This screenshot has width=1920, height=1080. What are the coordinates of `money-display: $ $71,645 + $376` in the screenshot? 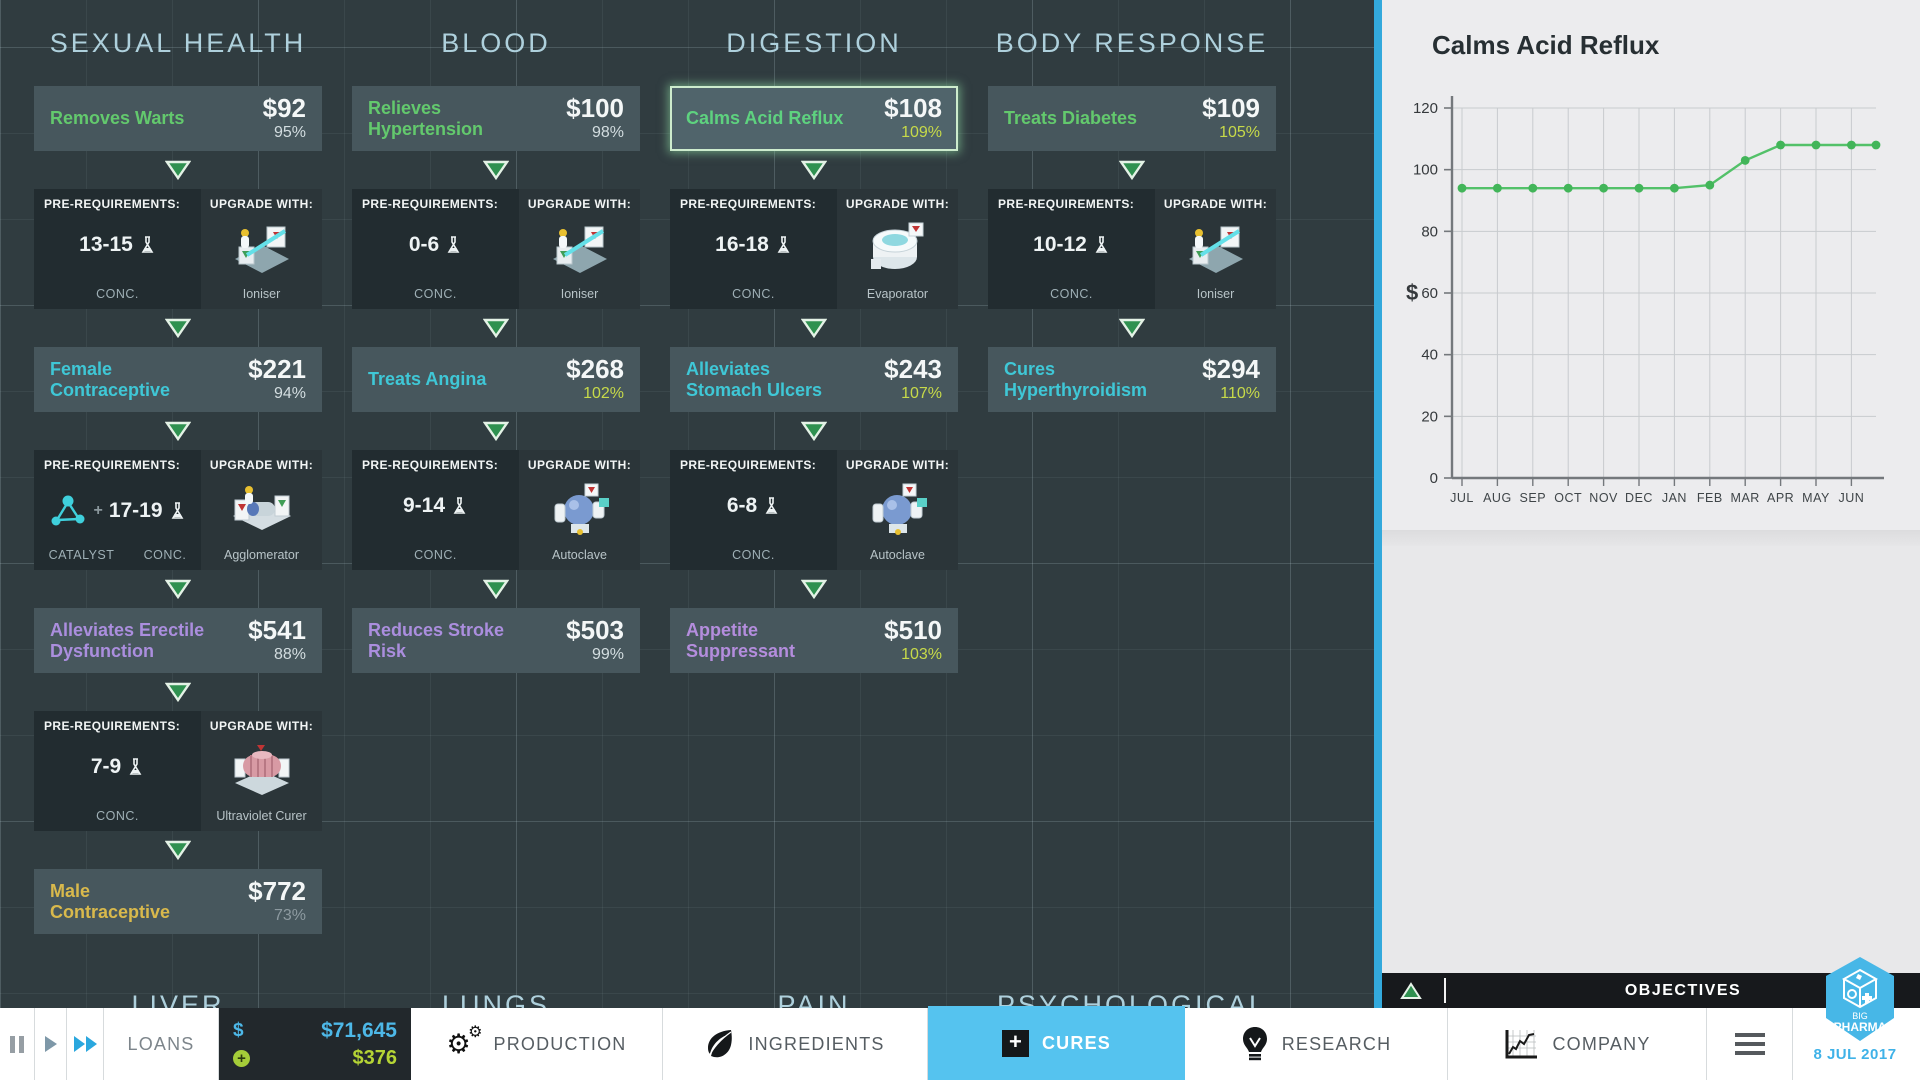 It's located at (315, 1044).